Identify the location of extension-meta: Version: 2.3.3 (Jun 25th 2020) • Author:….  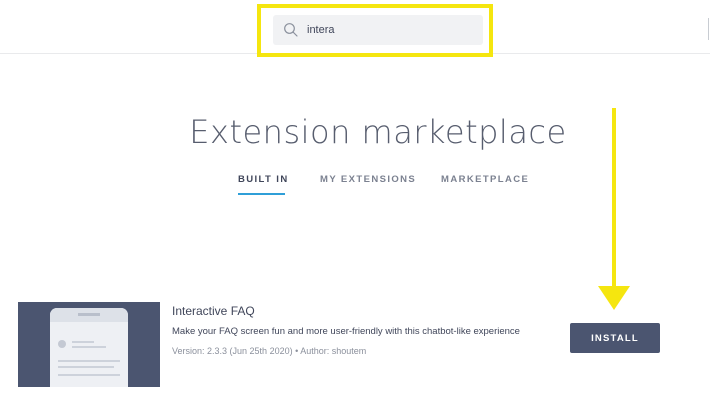
(269, 351).